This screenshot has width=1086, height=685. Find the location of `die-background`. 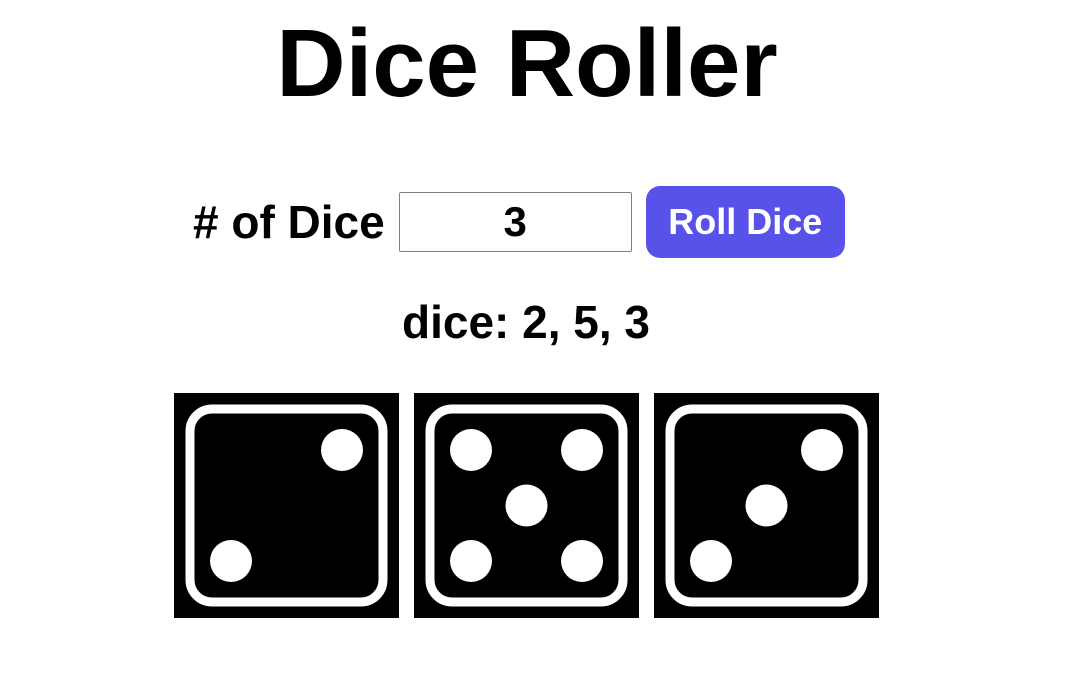

die-background is located at coordinates (286, 505).